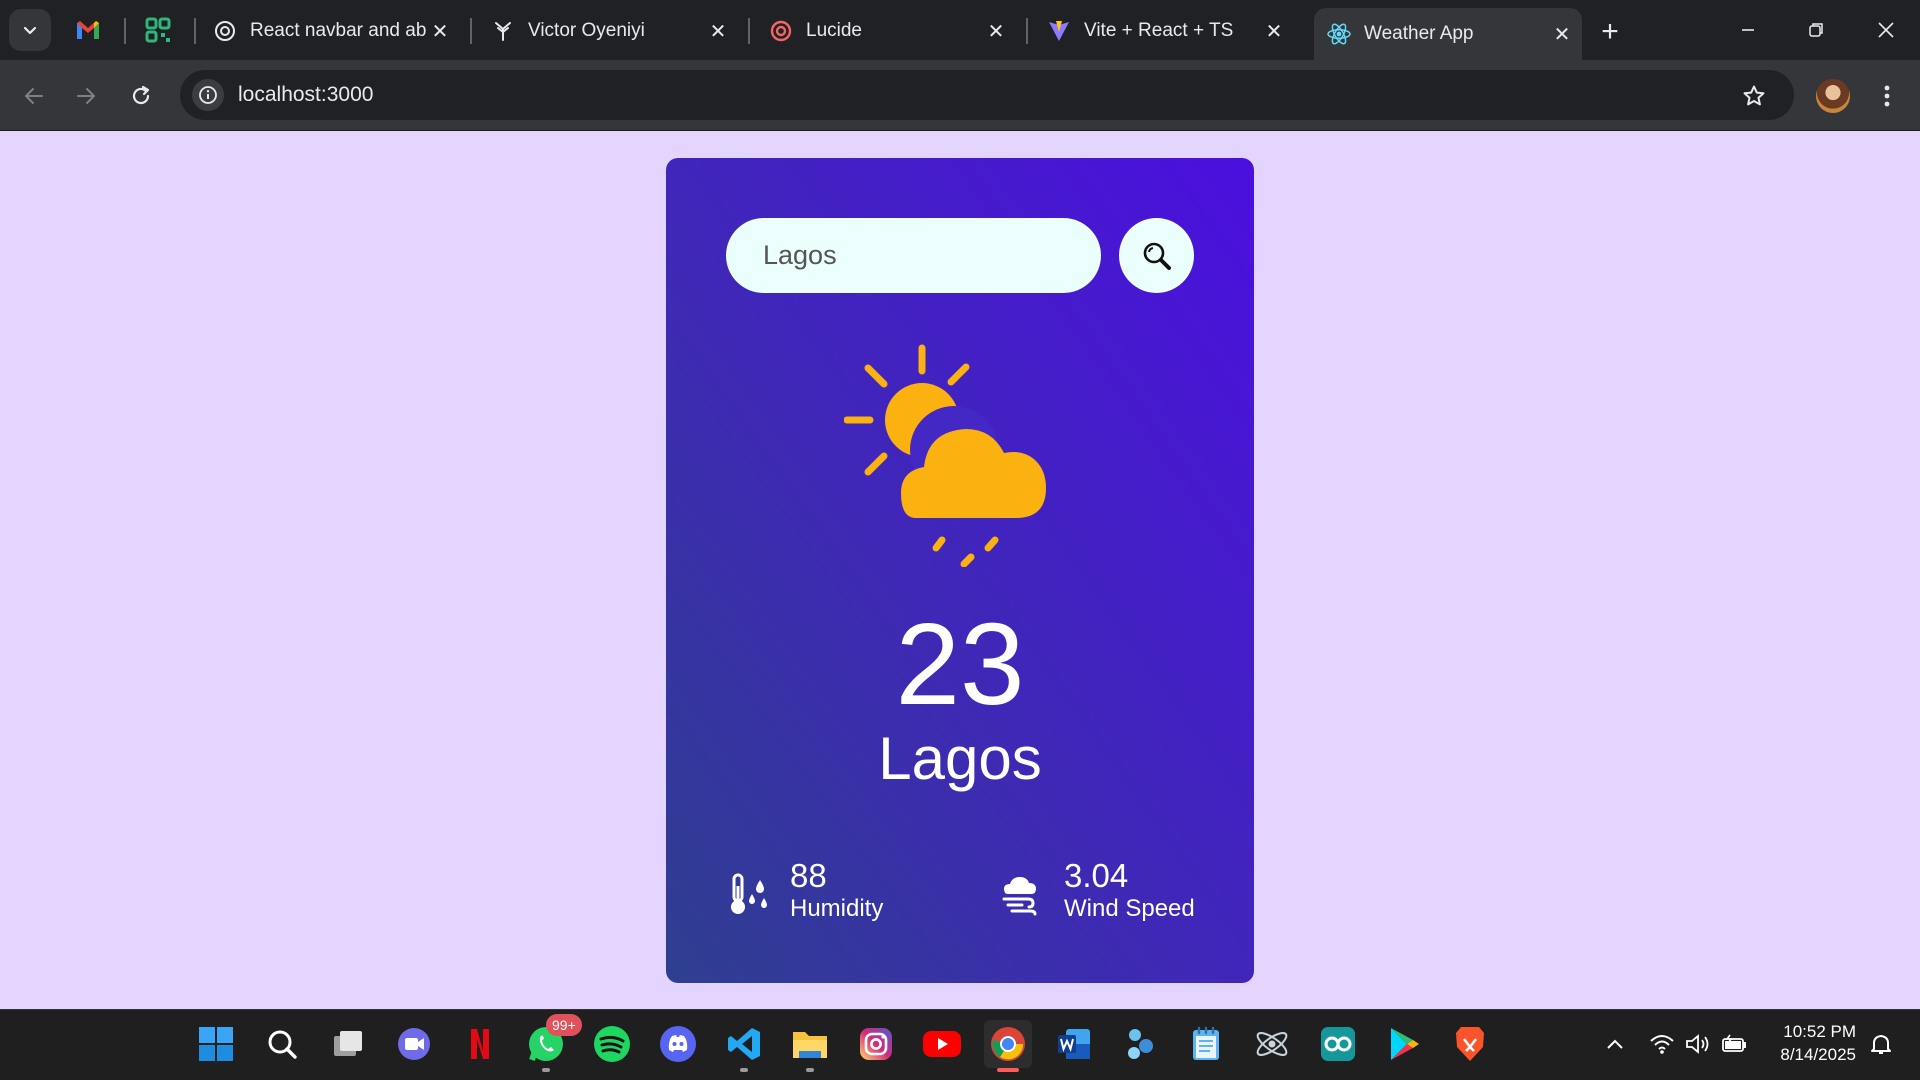 The image size is (1920, 1080). I want to click on tab-title: Weather App, so click(1419, 33).